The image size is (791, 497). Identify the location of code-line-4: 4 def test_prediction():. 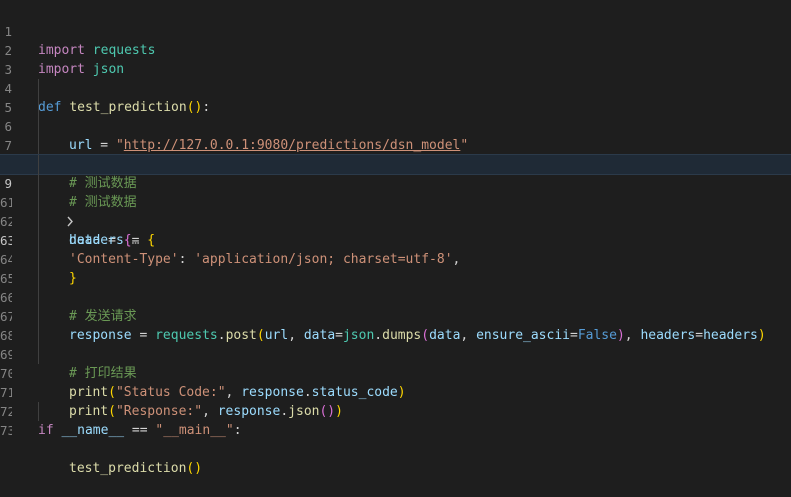
(395, 87).